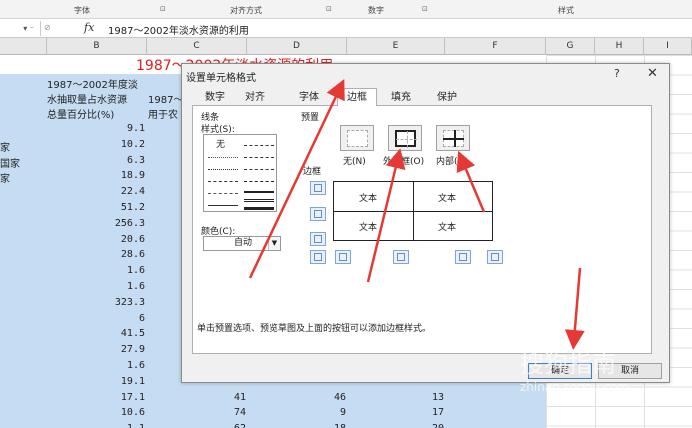 The width and height of the screenshot is (692, 428). What do you see at coordinates (376, 10) in the screenshot?
I see `ribbon-group-number: 数字` at bounding box center [376, 10].